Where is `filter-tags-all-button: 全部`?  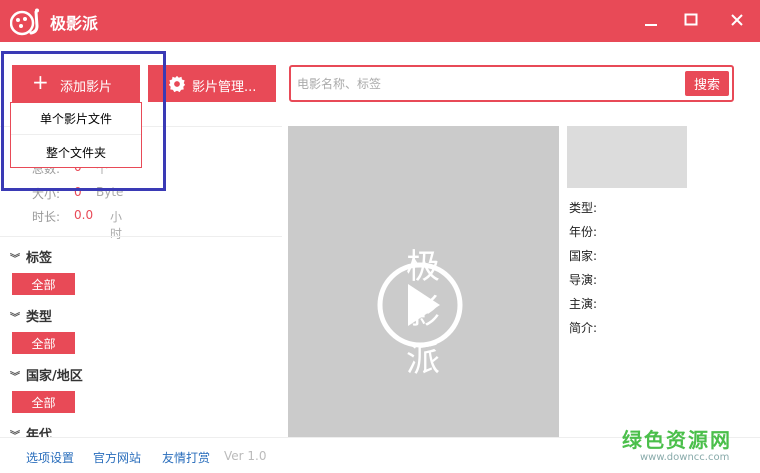 filter-tags-all-button: 全部 is located at coordinates (43, 284).